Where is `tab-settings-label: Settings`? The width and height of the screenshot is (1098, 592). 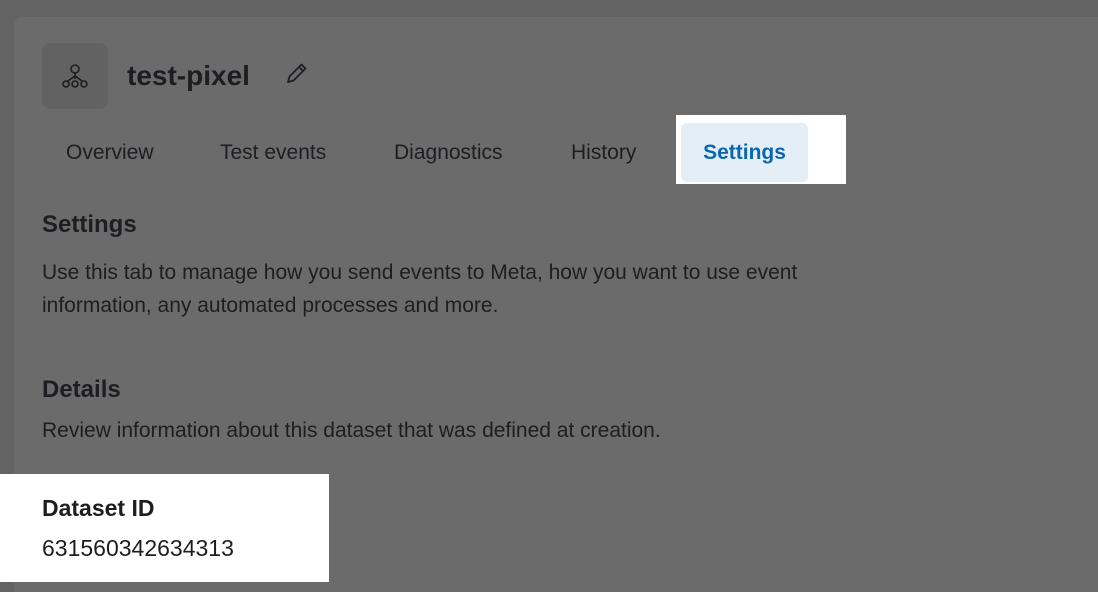
tab-settings-label: Settings is located at coordinates (744, 152).